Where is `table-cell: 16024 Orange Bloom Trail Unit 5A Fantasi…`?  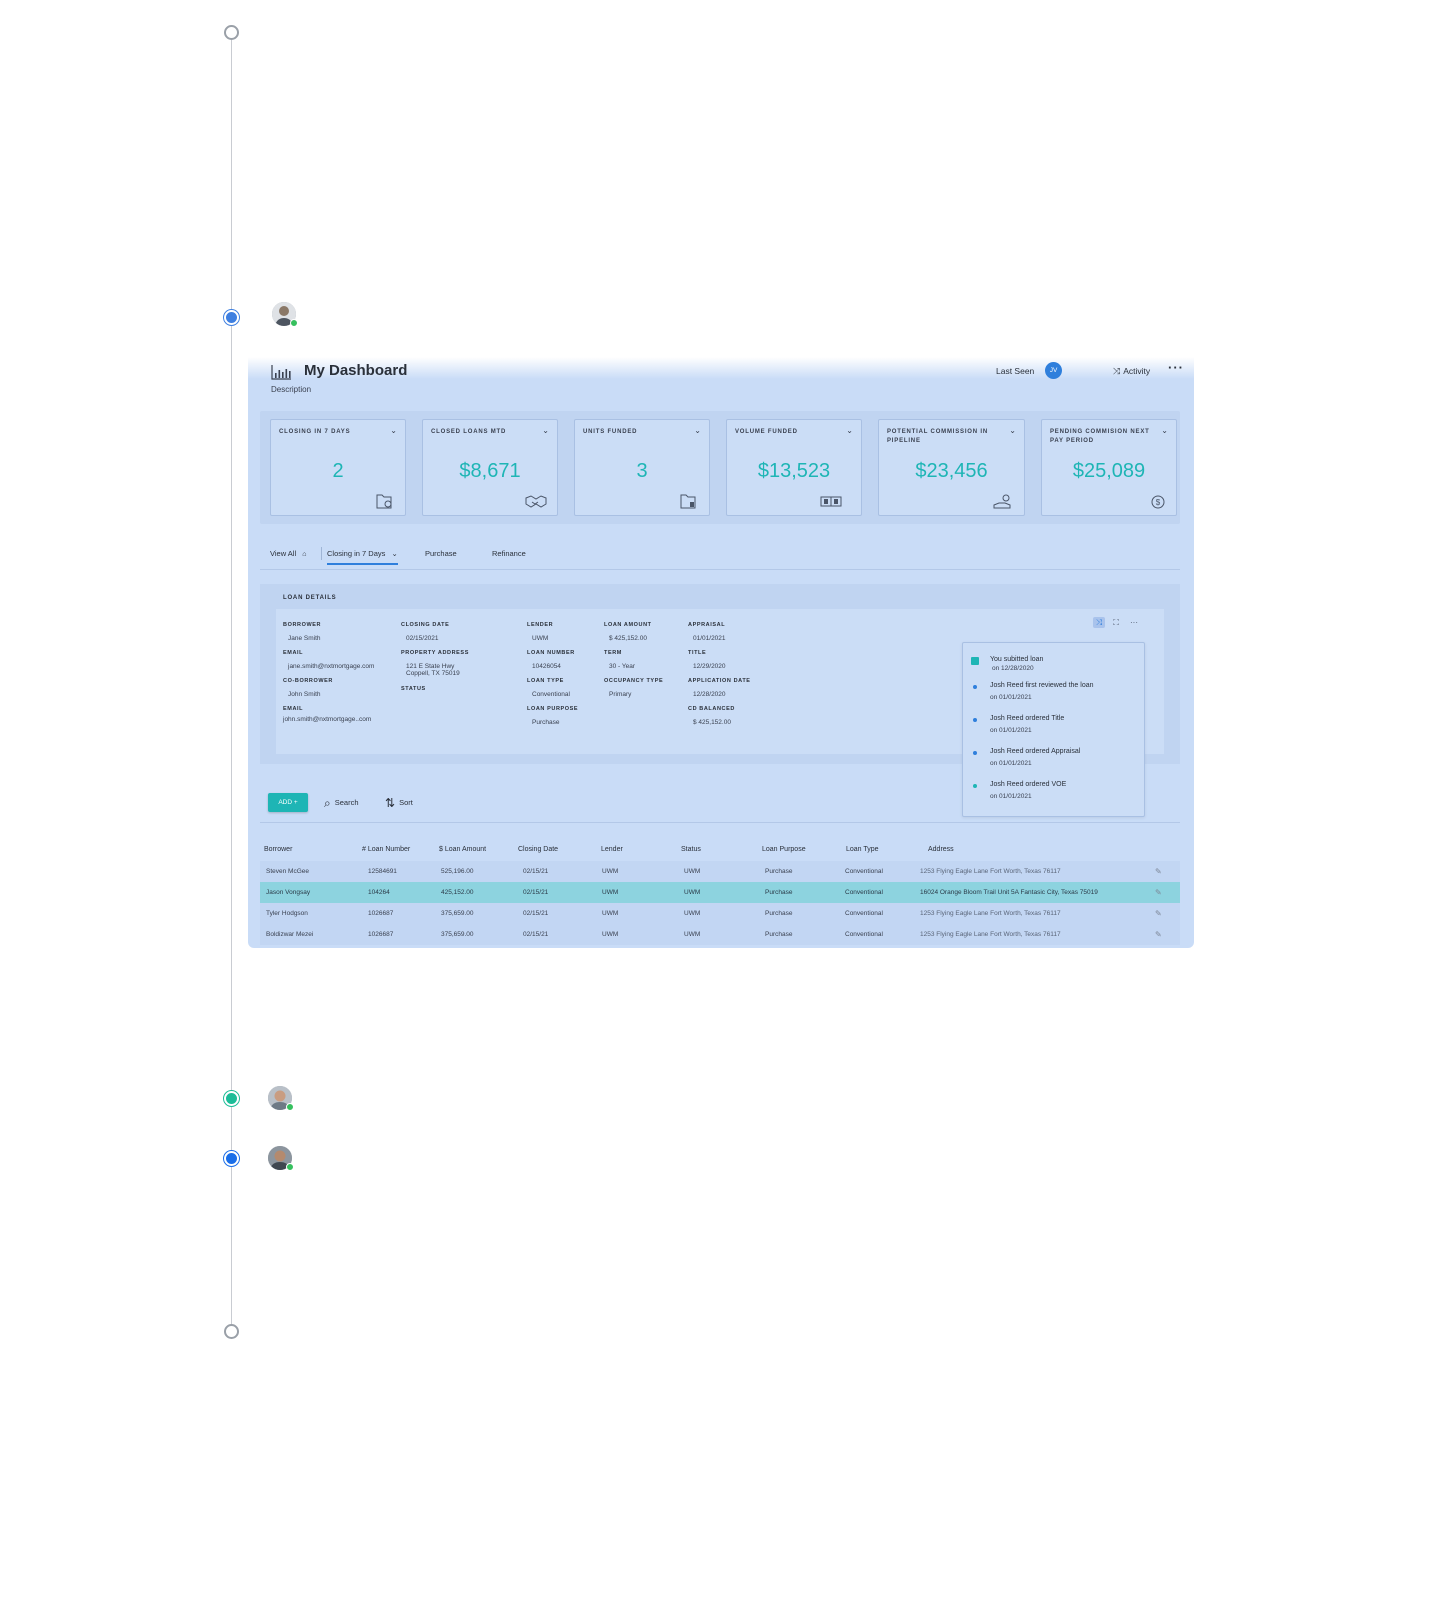 table-cell: 16024 Orange Bloom Trail Unit 5A Fantasi… is located at coordinates (1009, 892).